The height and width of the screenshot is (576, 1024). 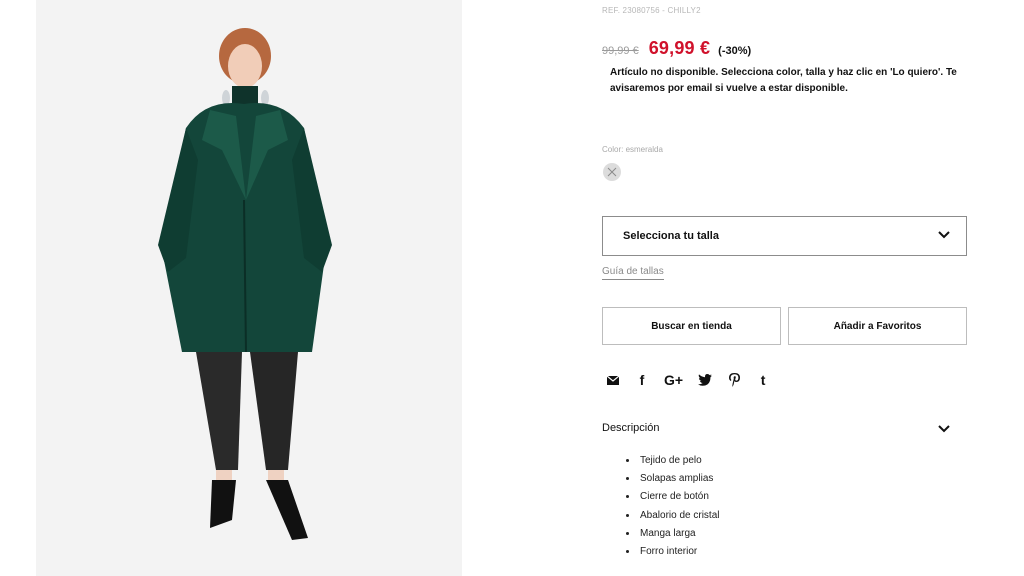 I want to click on description-header: Descripción, so click(x=630, y=428).